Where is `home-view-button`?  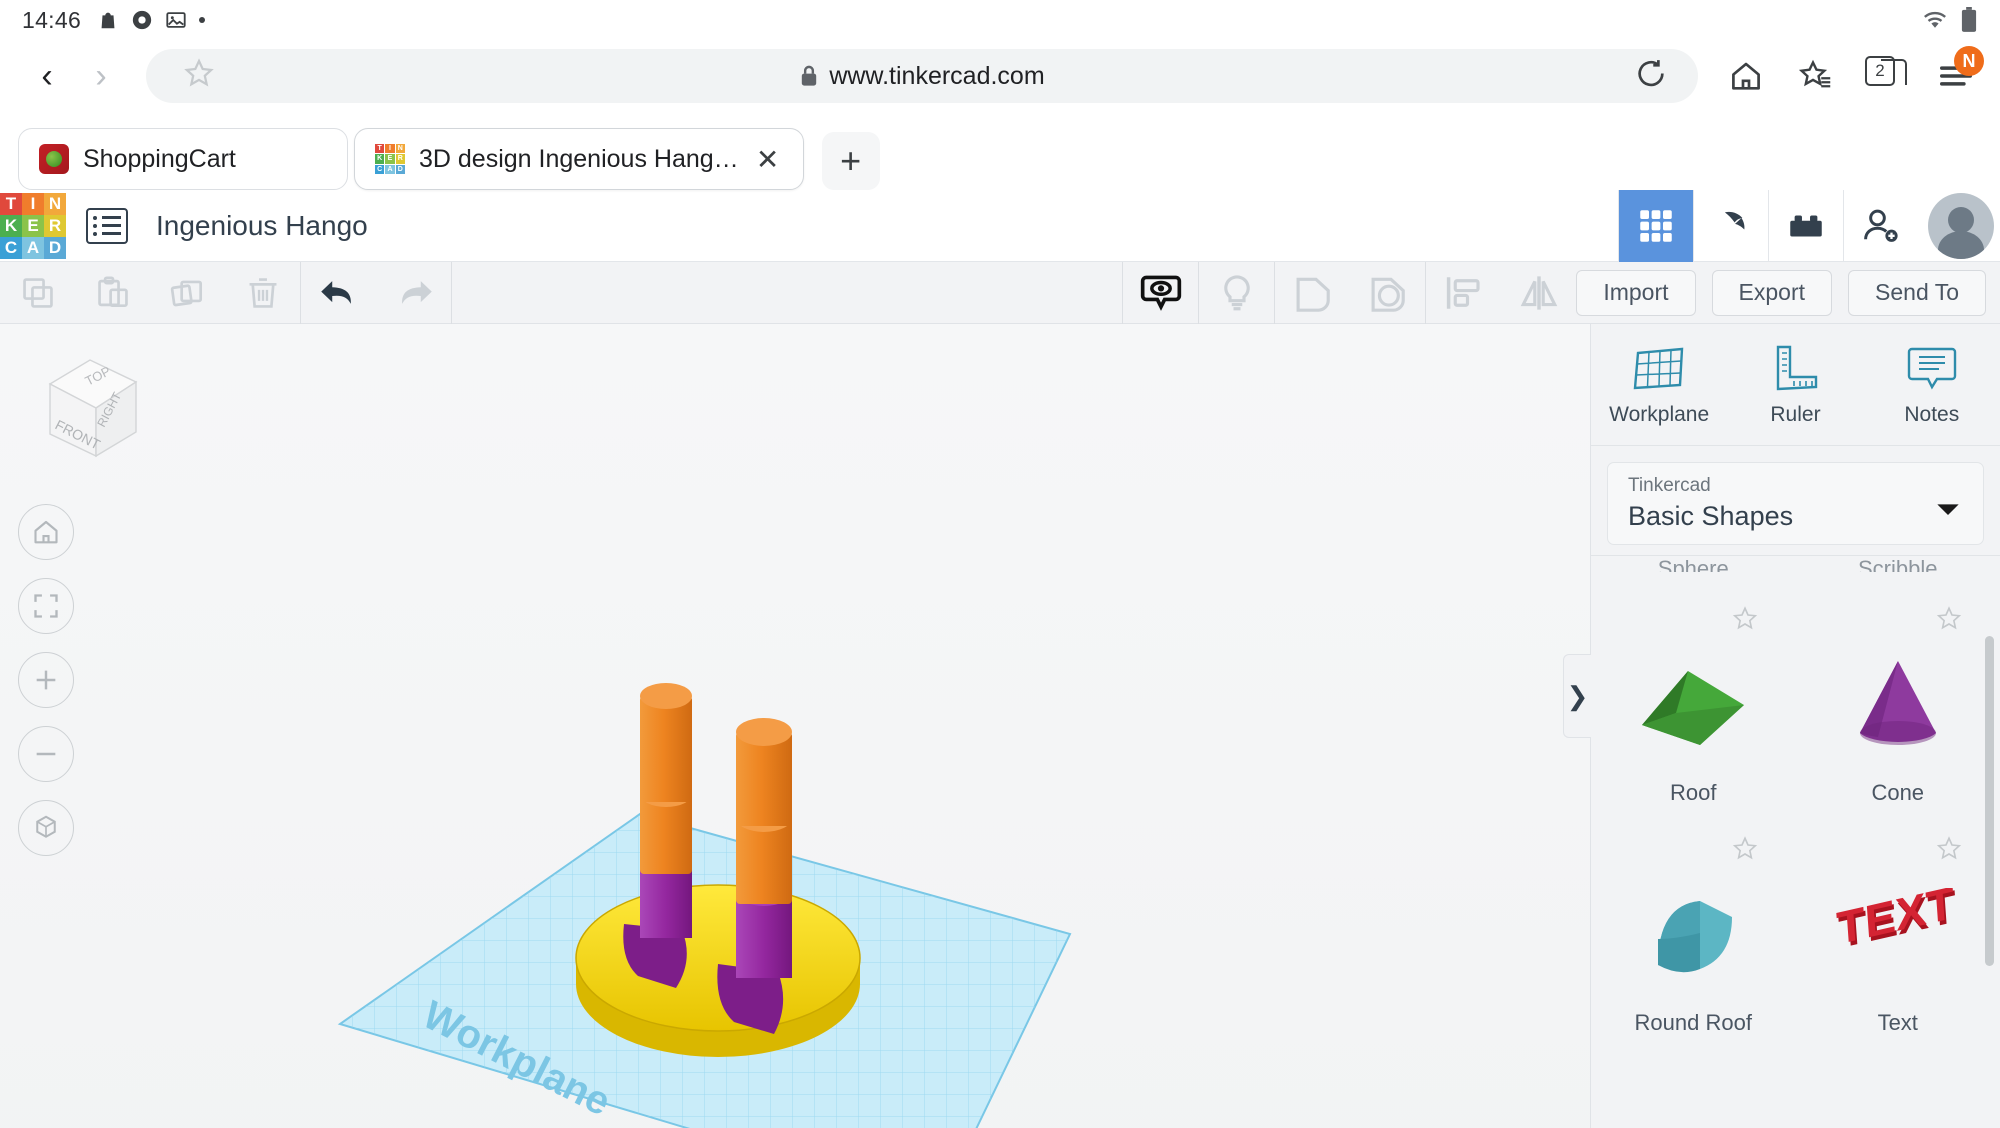
home-view-button is located at coordinates (46, 532).